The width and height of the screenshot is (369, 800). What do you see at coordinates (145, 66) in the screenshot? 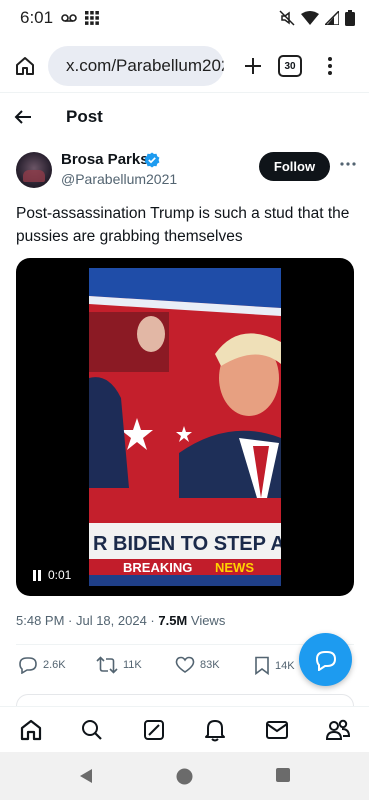
I see `url-text: x.com/Parabellum2021` at bounding box center [145, 66].